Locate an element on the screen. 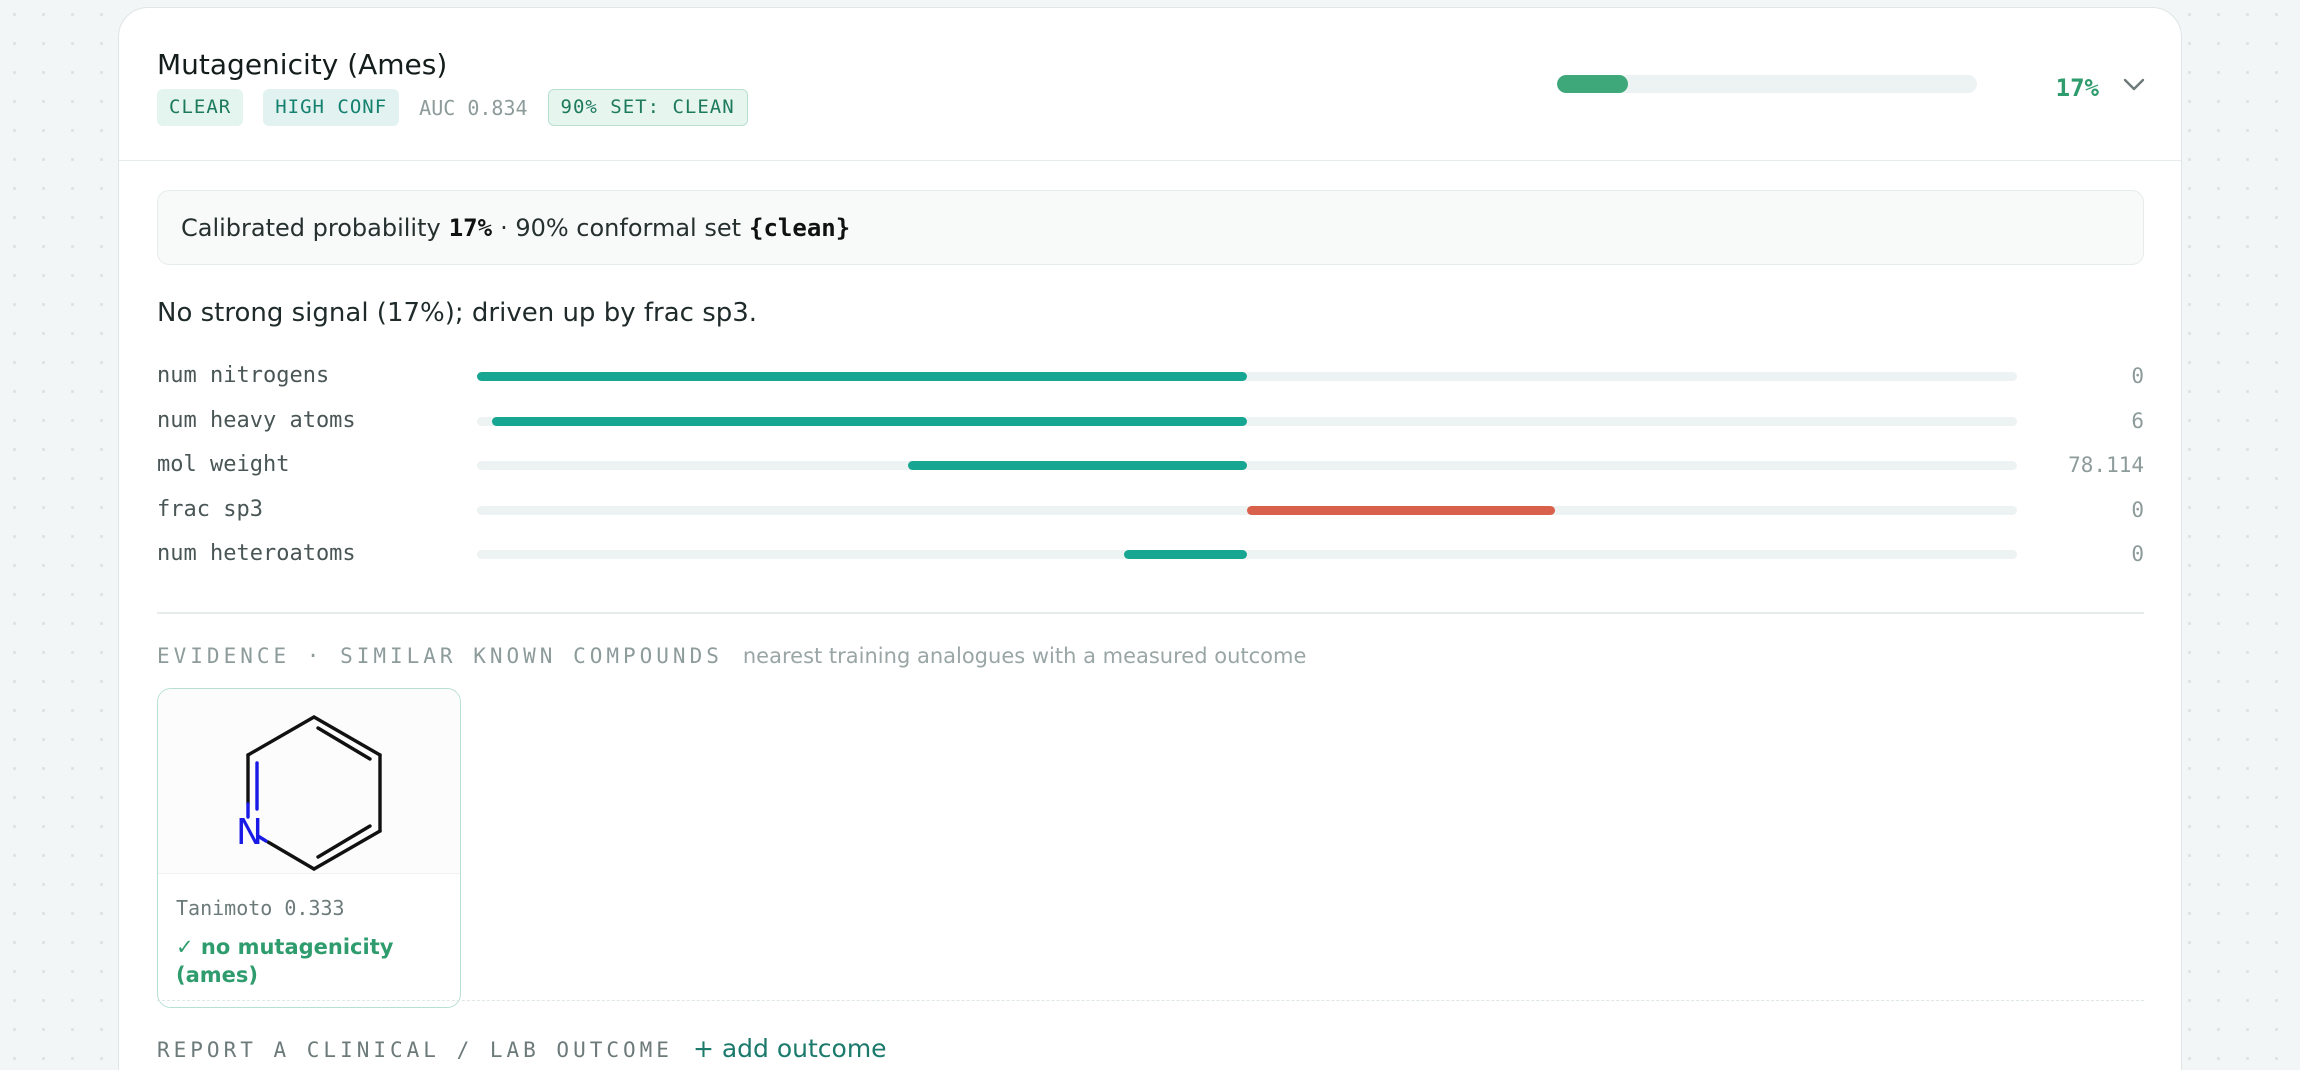 The image size is (2300, 1070). badge-row: CLEAR HIGH CONF AUC 0.834 90% SET: CLEAN is located at coordinates (462, 107).